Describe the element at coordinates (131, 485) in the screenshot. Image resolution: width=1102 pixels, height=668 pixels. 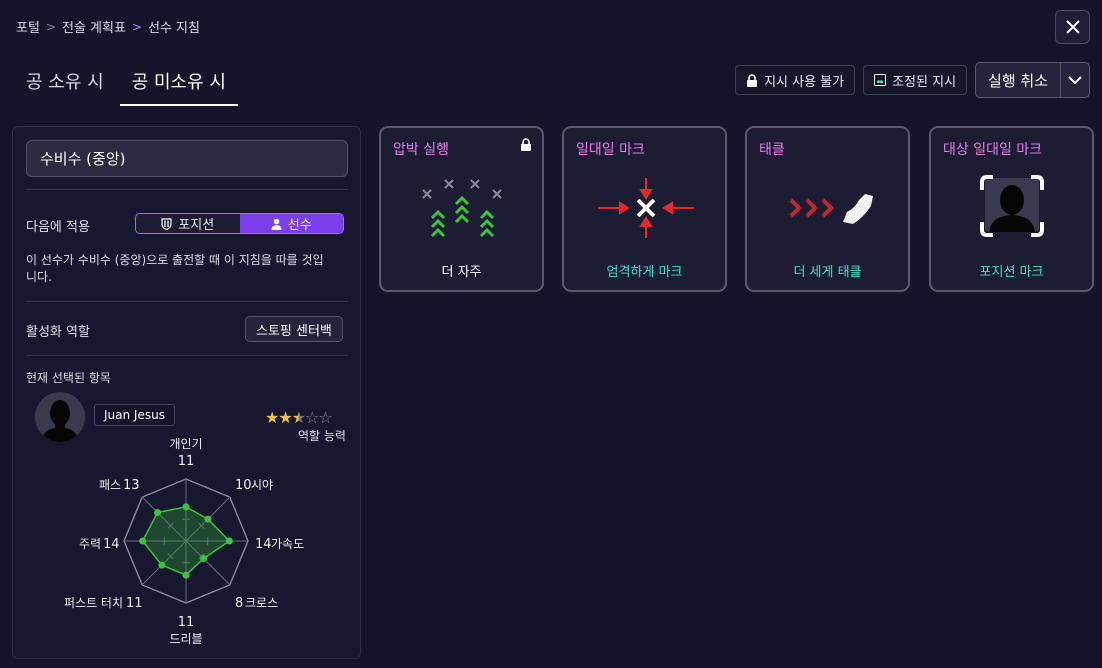
I see `radar-axis-value: 13` at that location.